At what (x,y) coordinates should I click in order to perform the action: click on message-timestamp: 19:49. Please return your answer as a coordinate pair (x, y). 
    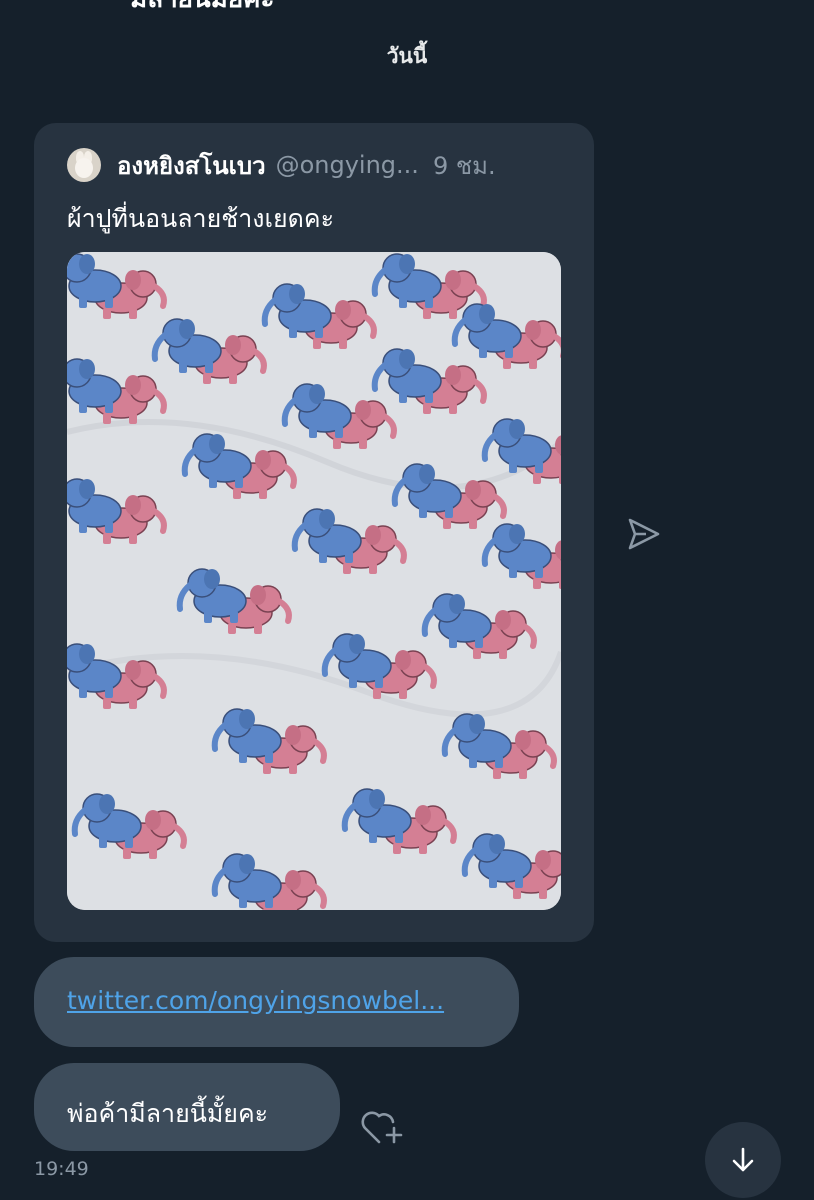
    Looking at the image, I should click on (61, 1169).